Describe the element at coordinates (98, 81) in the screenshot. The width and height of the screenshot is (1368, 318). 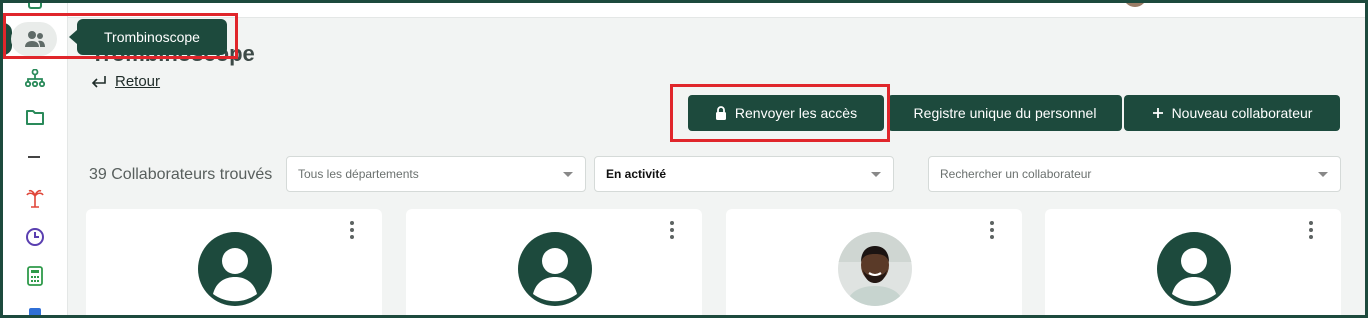
I see `return-arrow-icon` at that location.